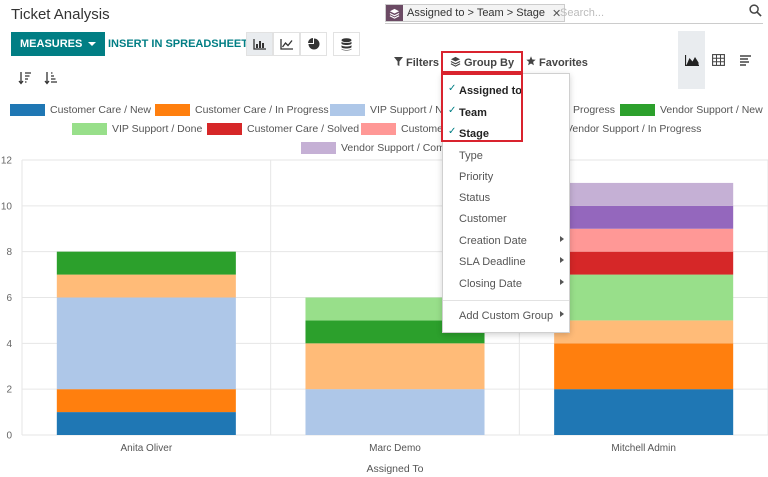 This screenshot has width=768, height=477. What do you see at coordinates (9, 344) in the screenshot?
I see `y-tick-label: 4` at bounding box center [9, 344].